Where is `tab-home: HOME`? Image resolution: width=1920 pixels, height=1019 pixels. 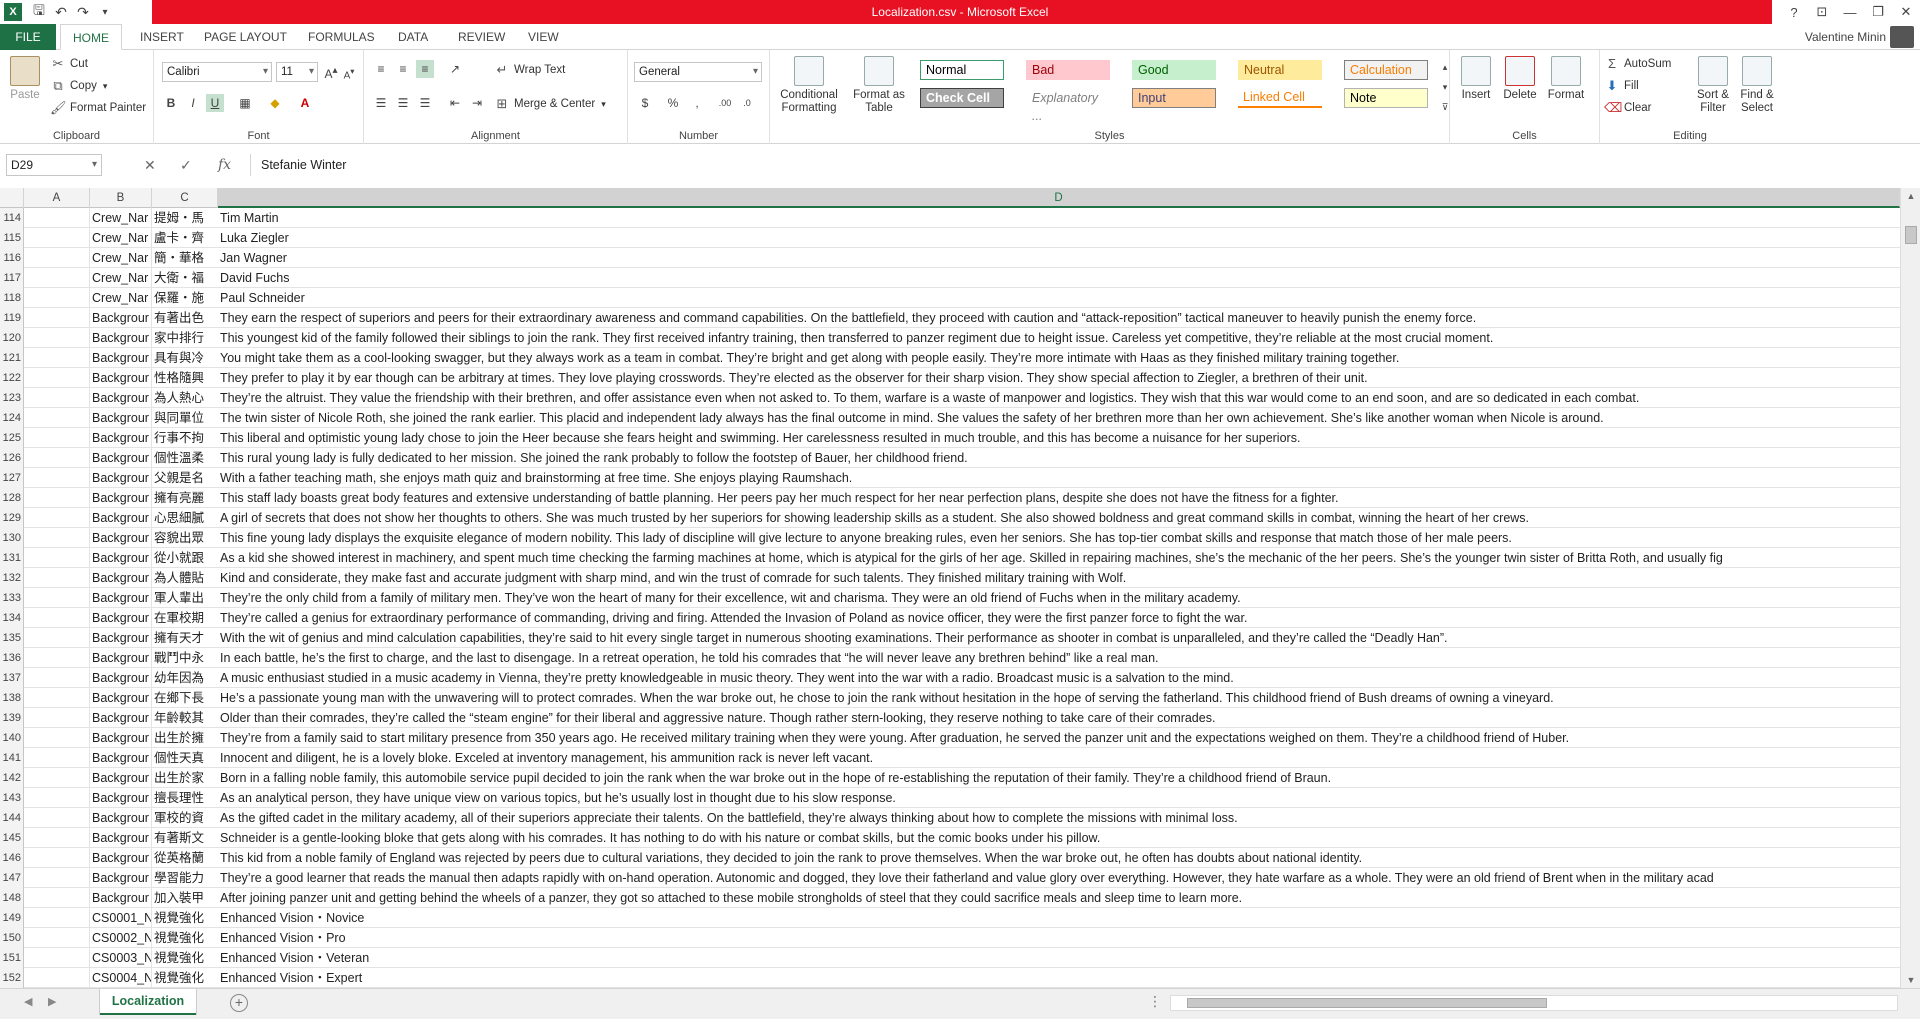 tab-home: HOME is located at coordinates (91, 37).